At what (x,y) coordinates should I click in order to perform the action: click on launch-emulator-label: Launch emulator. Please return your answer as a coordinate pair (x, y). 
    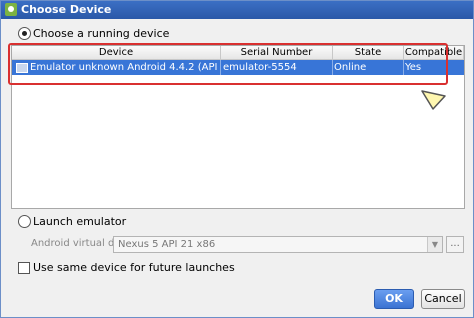
    Looking at the image, I should click on (80, 221).